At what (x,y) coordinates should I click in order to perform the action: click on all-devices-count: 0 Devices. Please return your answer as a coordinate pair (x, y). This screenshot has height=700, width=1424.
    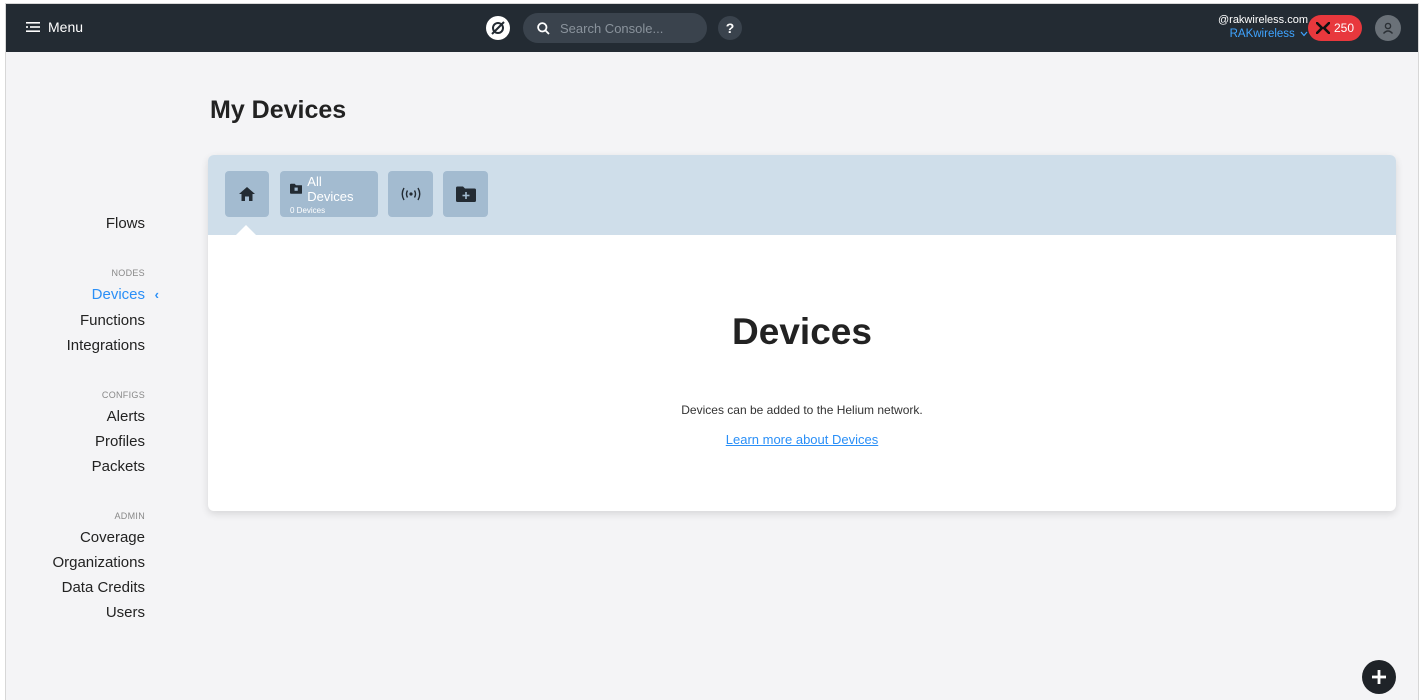
    Looking at the image, I should click on (308, 210).